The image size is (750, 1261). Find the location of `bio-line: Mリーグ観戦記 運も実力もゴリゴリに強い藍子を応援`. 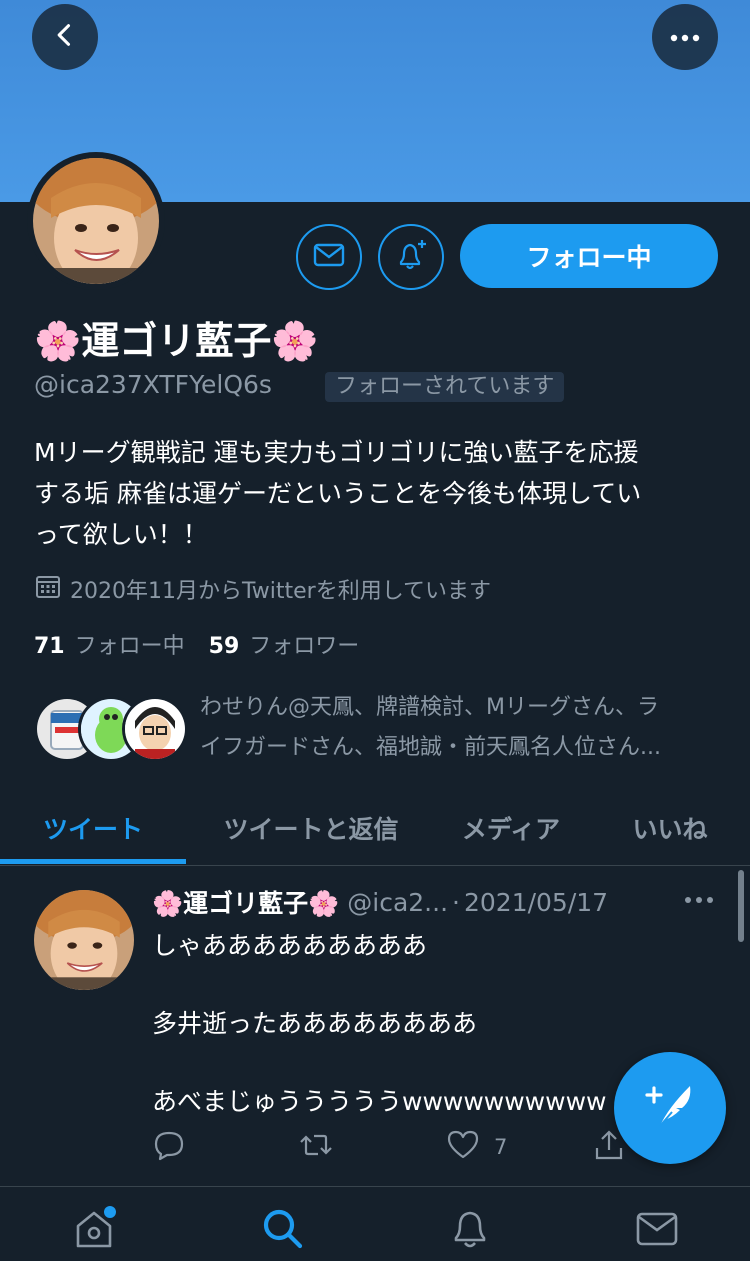

bio-line: Mリーグ観戦記 運も実力もゴリゴリに強い藍子を応援 is located at coordinates (336, 452).